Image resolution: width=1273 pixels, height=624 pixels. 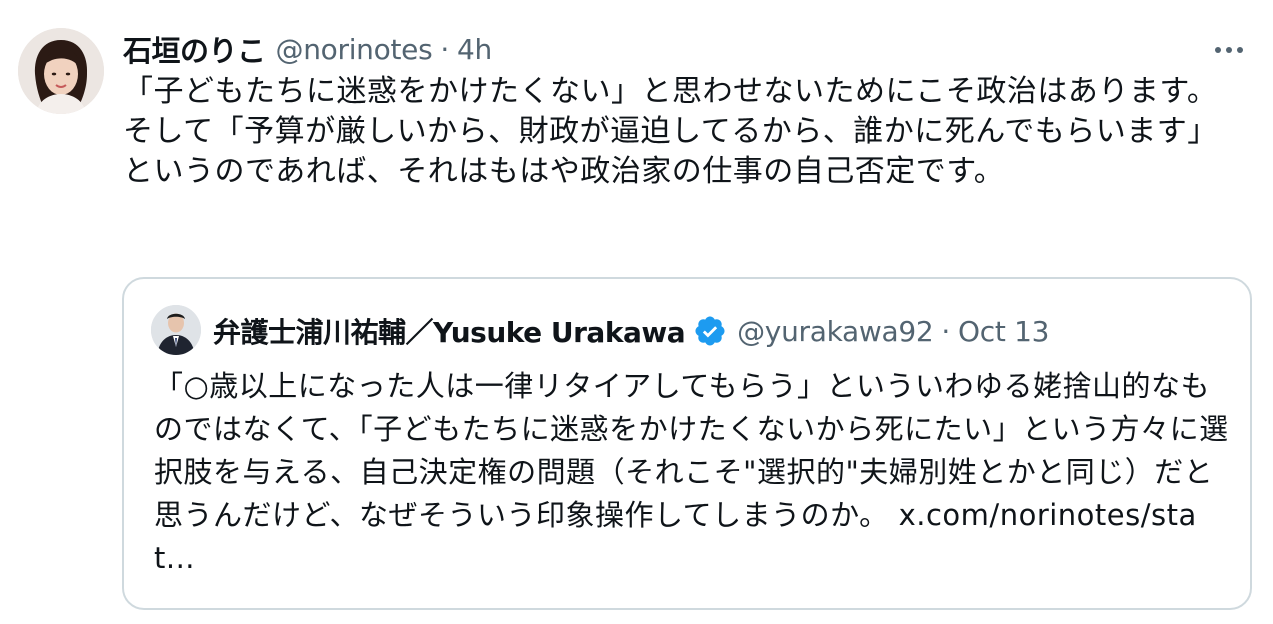 I want to click on verified-badge-icon, so click(x=710, y=331).